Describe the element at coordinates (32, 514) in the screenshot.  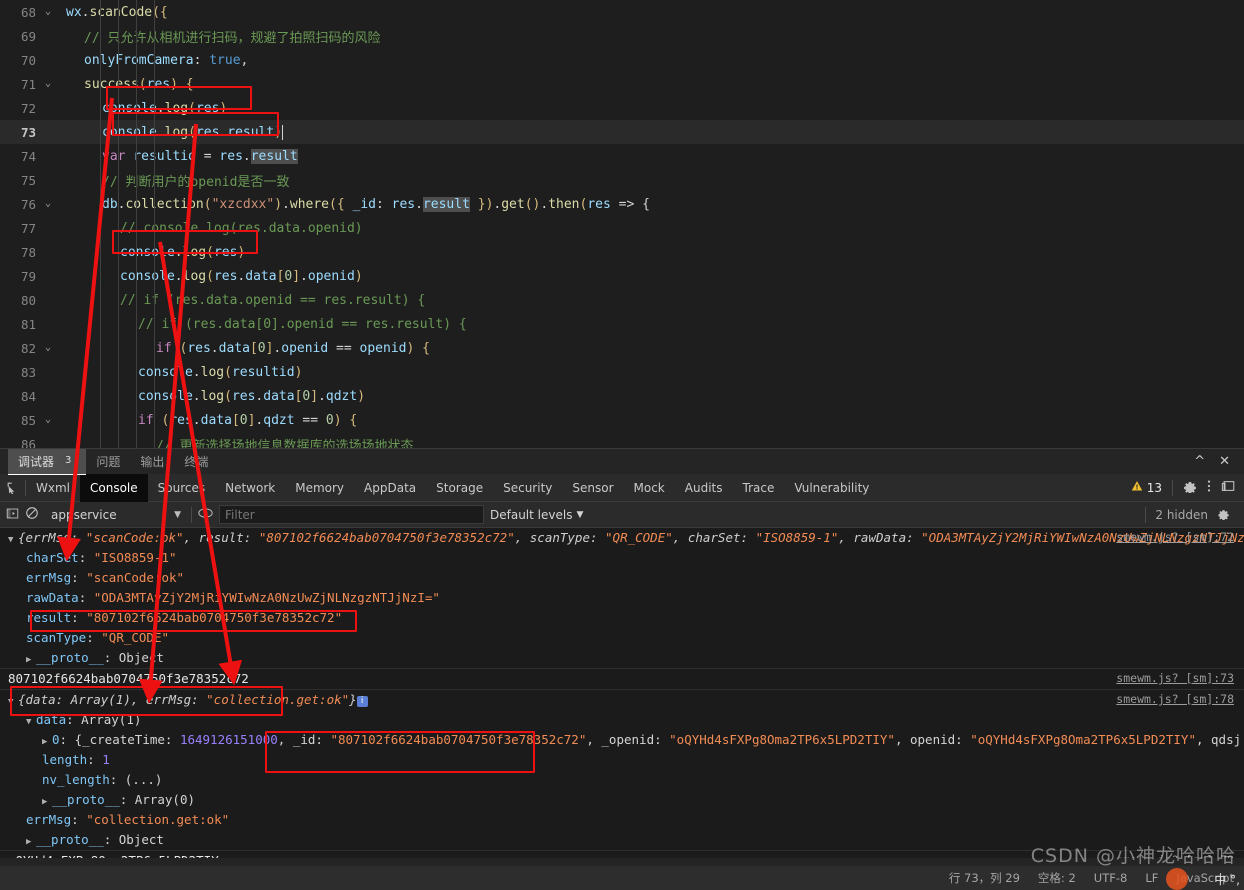
I see `clear-console-icon` at that location.